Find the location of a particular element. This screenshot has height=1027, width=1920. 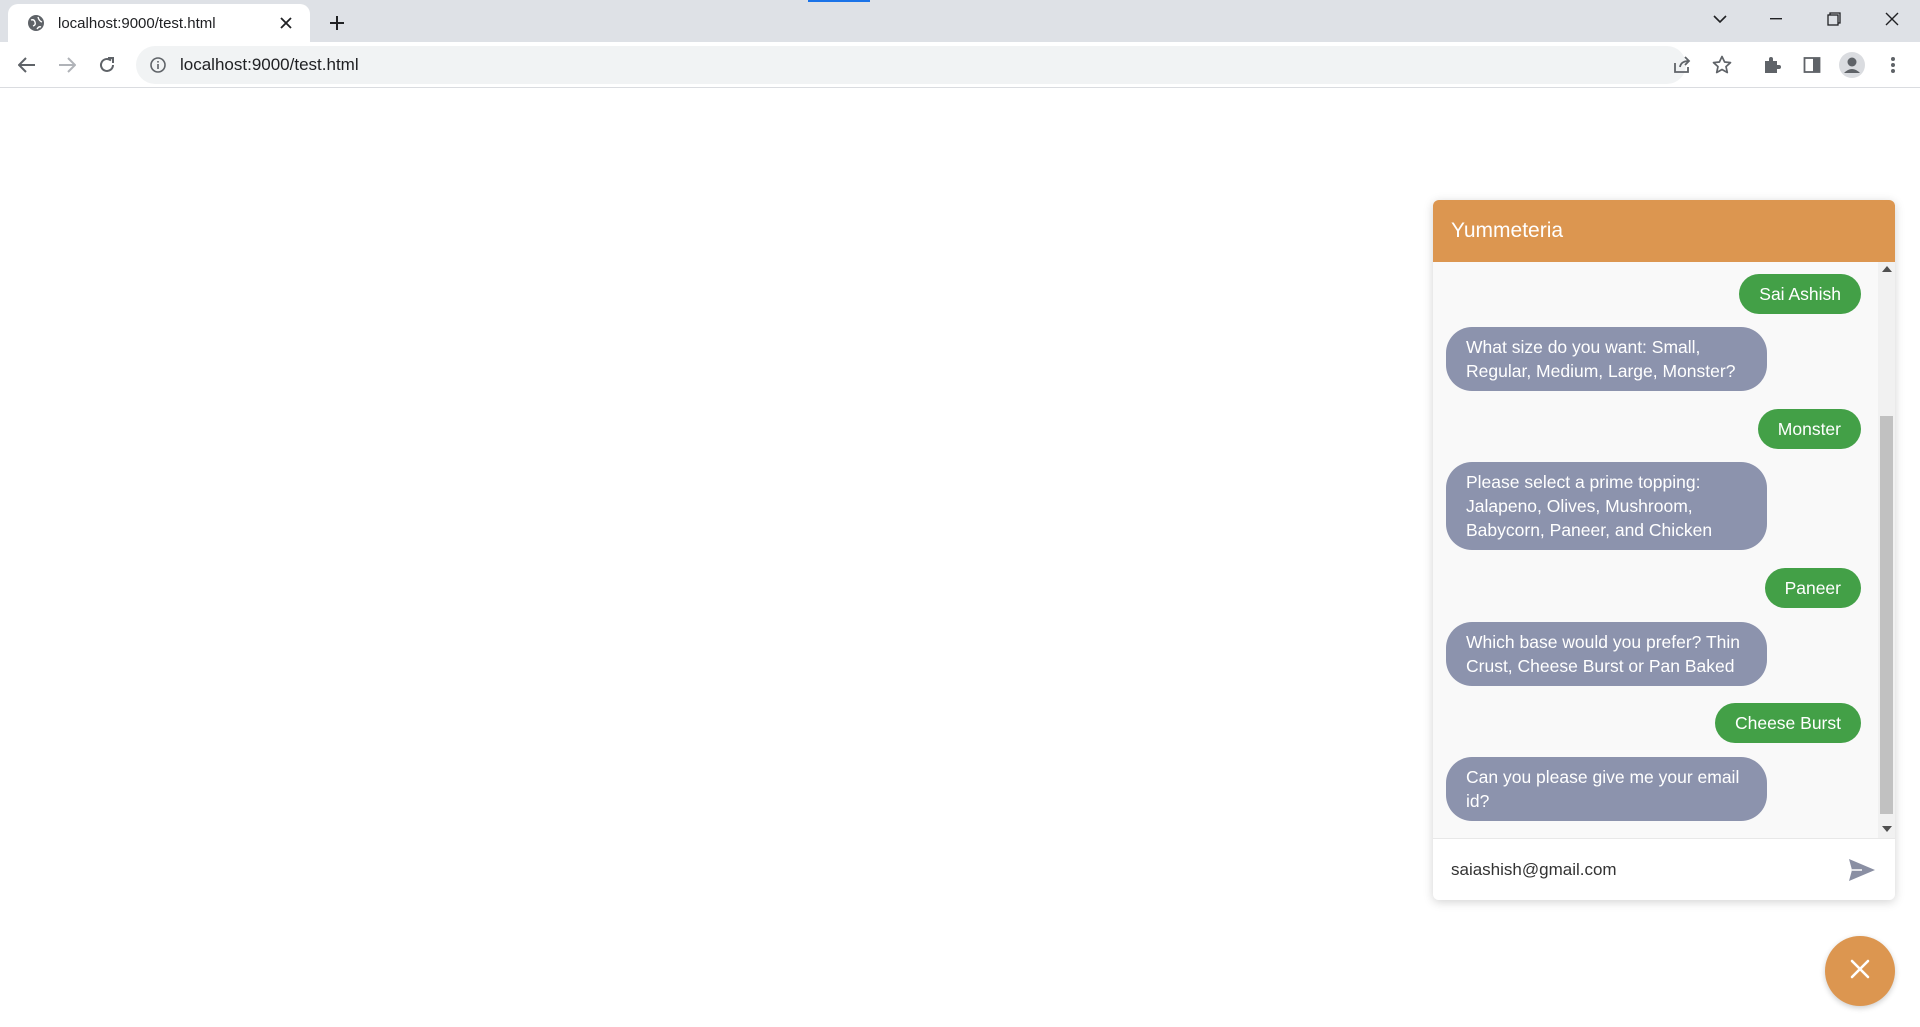

minimize-button is located at coordinates (1776, 19).